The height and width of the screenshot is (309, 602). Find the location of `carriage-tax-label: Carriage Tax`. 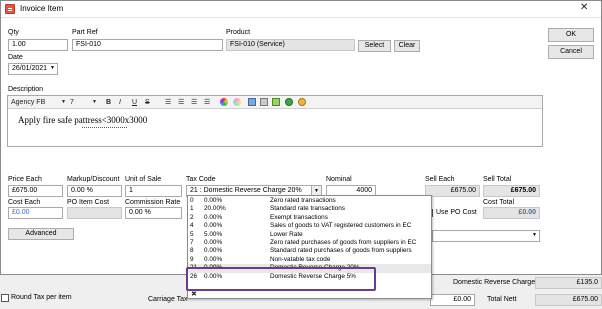

carriage-tax-label: Carriage Tax is located at coordinates (168, 299).